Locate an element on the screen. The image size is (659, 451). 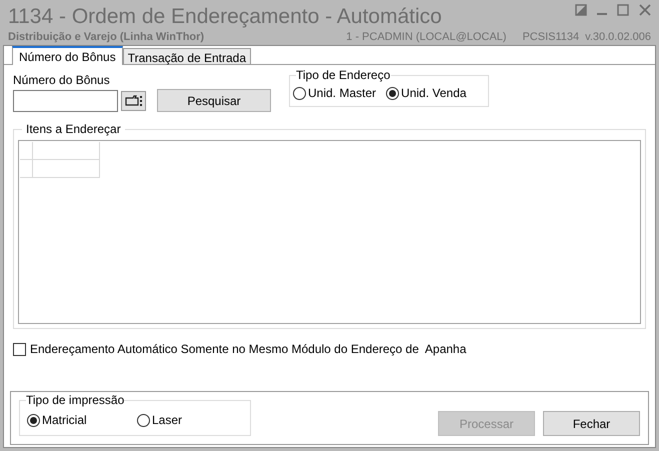
checkbox is located at coordinates (19, 349).